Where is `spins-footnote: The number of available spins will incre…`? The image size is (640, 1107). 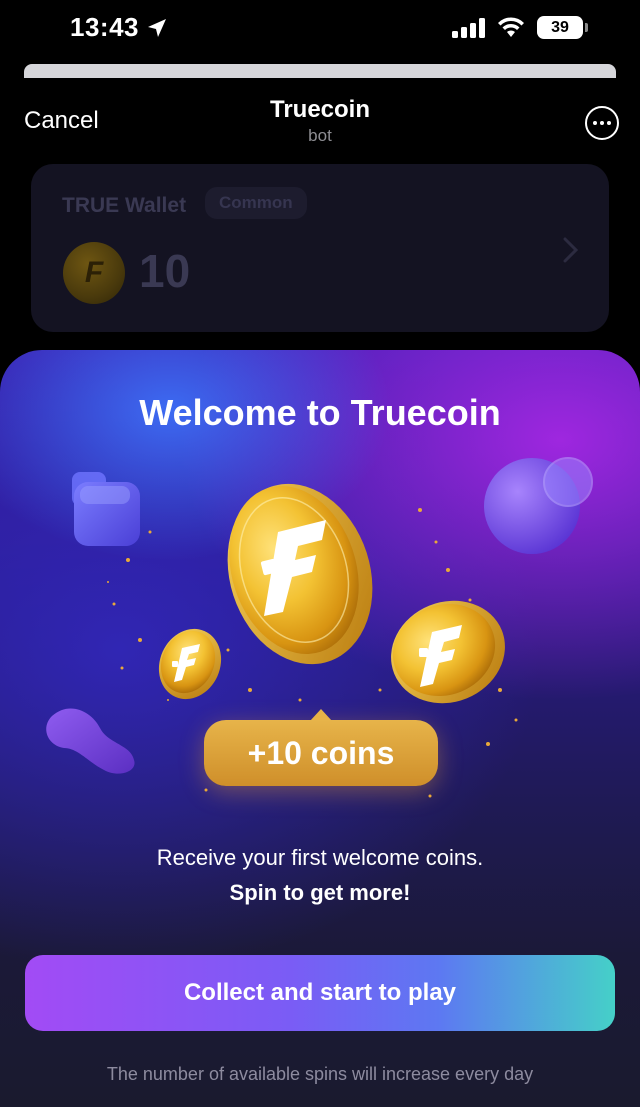 spins-footnote: The number of available spins will incre… is located at coordinates (320, 1074).